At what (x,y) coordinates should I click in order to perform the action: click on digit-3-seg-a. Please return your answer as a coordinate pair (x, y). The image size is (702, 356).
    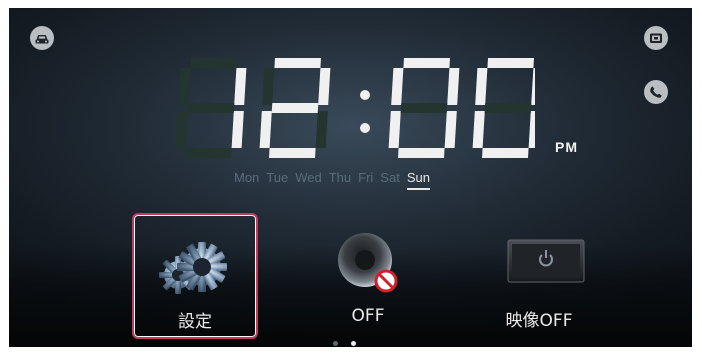
    Looking at the image, I should click on (510, 63).